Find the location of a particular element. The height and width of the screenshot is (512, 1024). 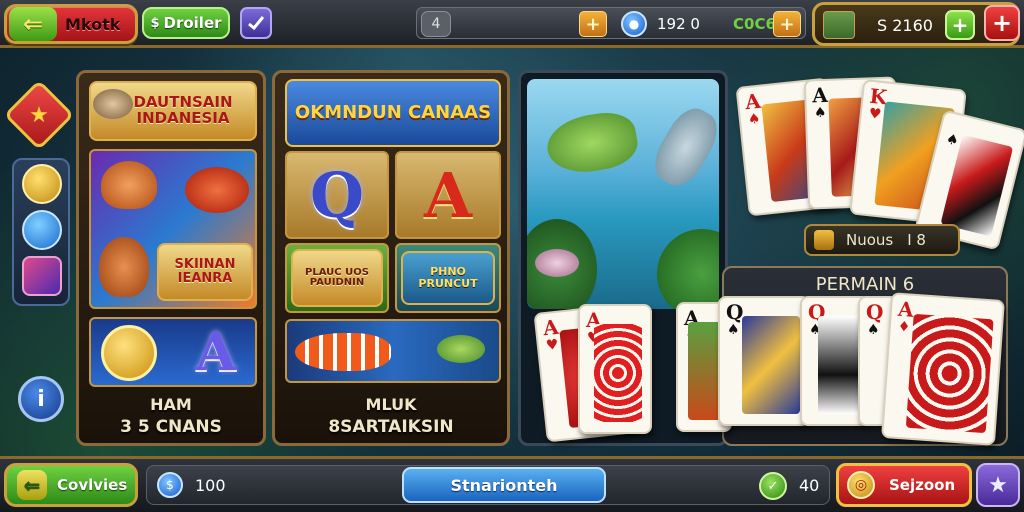

player-name-plate: Nuous I 8 is located at coordinates (882, 240).